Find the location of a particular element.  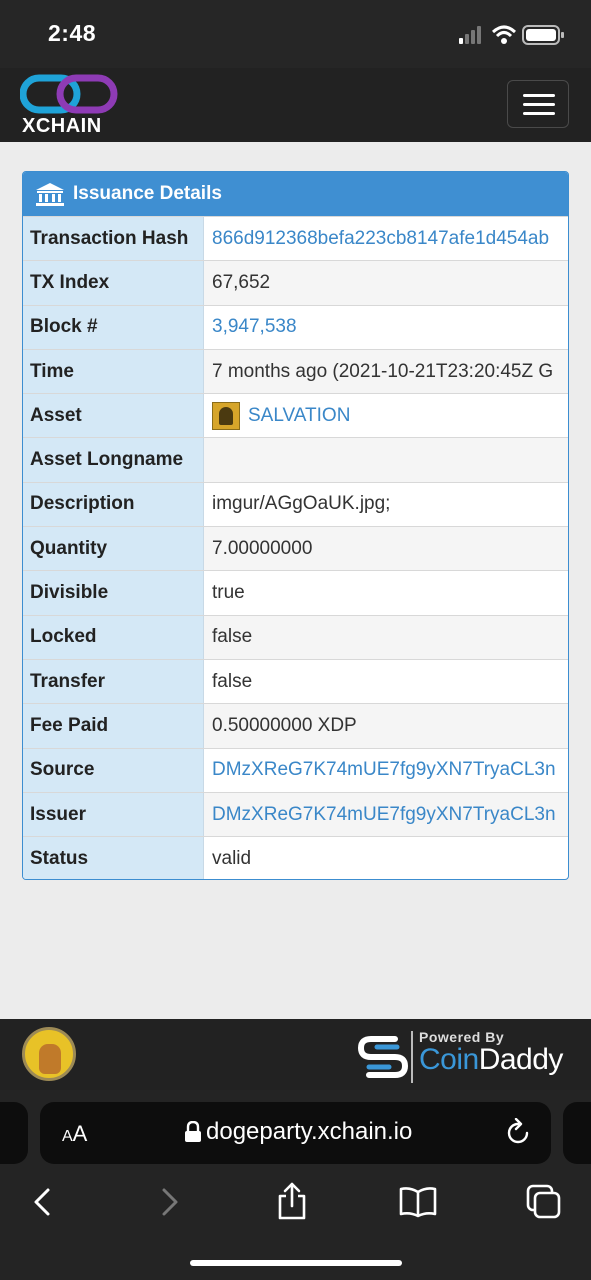

site-footer: Powered By CoinDaddy is located at coordinates (295, 1054).